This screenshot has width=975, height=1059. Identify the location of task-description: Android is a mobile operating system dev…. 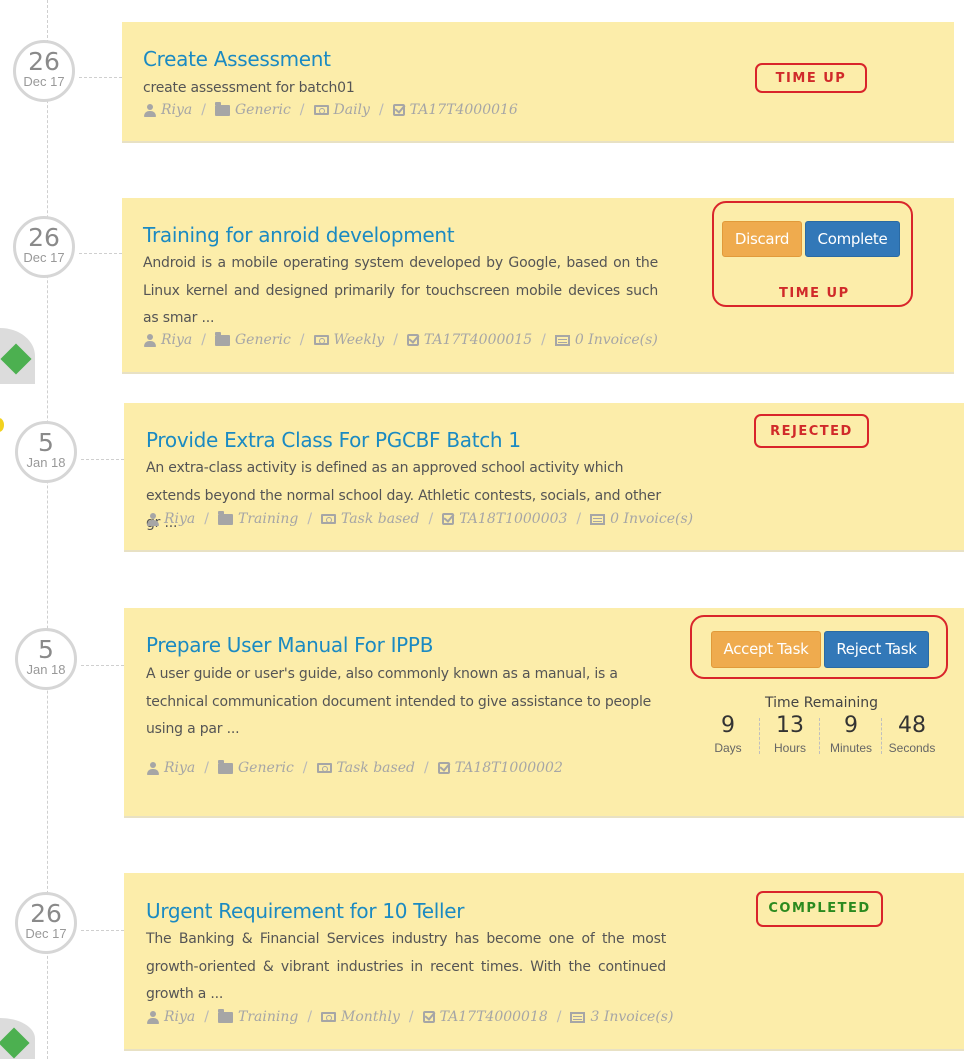
(400, 290).